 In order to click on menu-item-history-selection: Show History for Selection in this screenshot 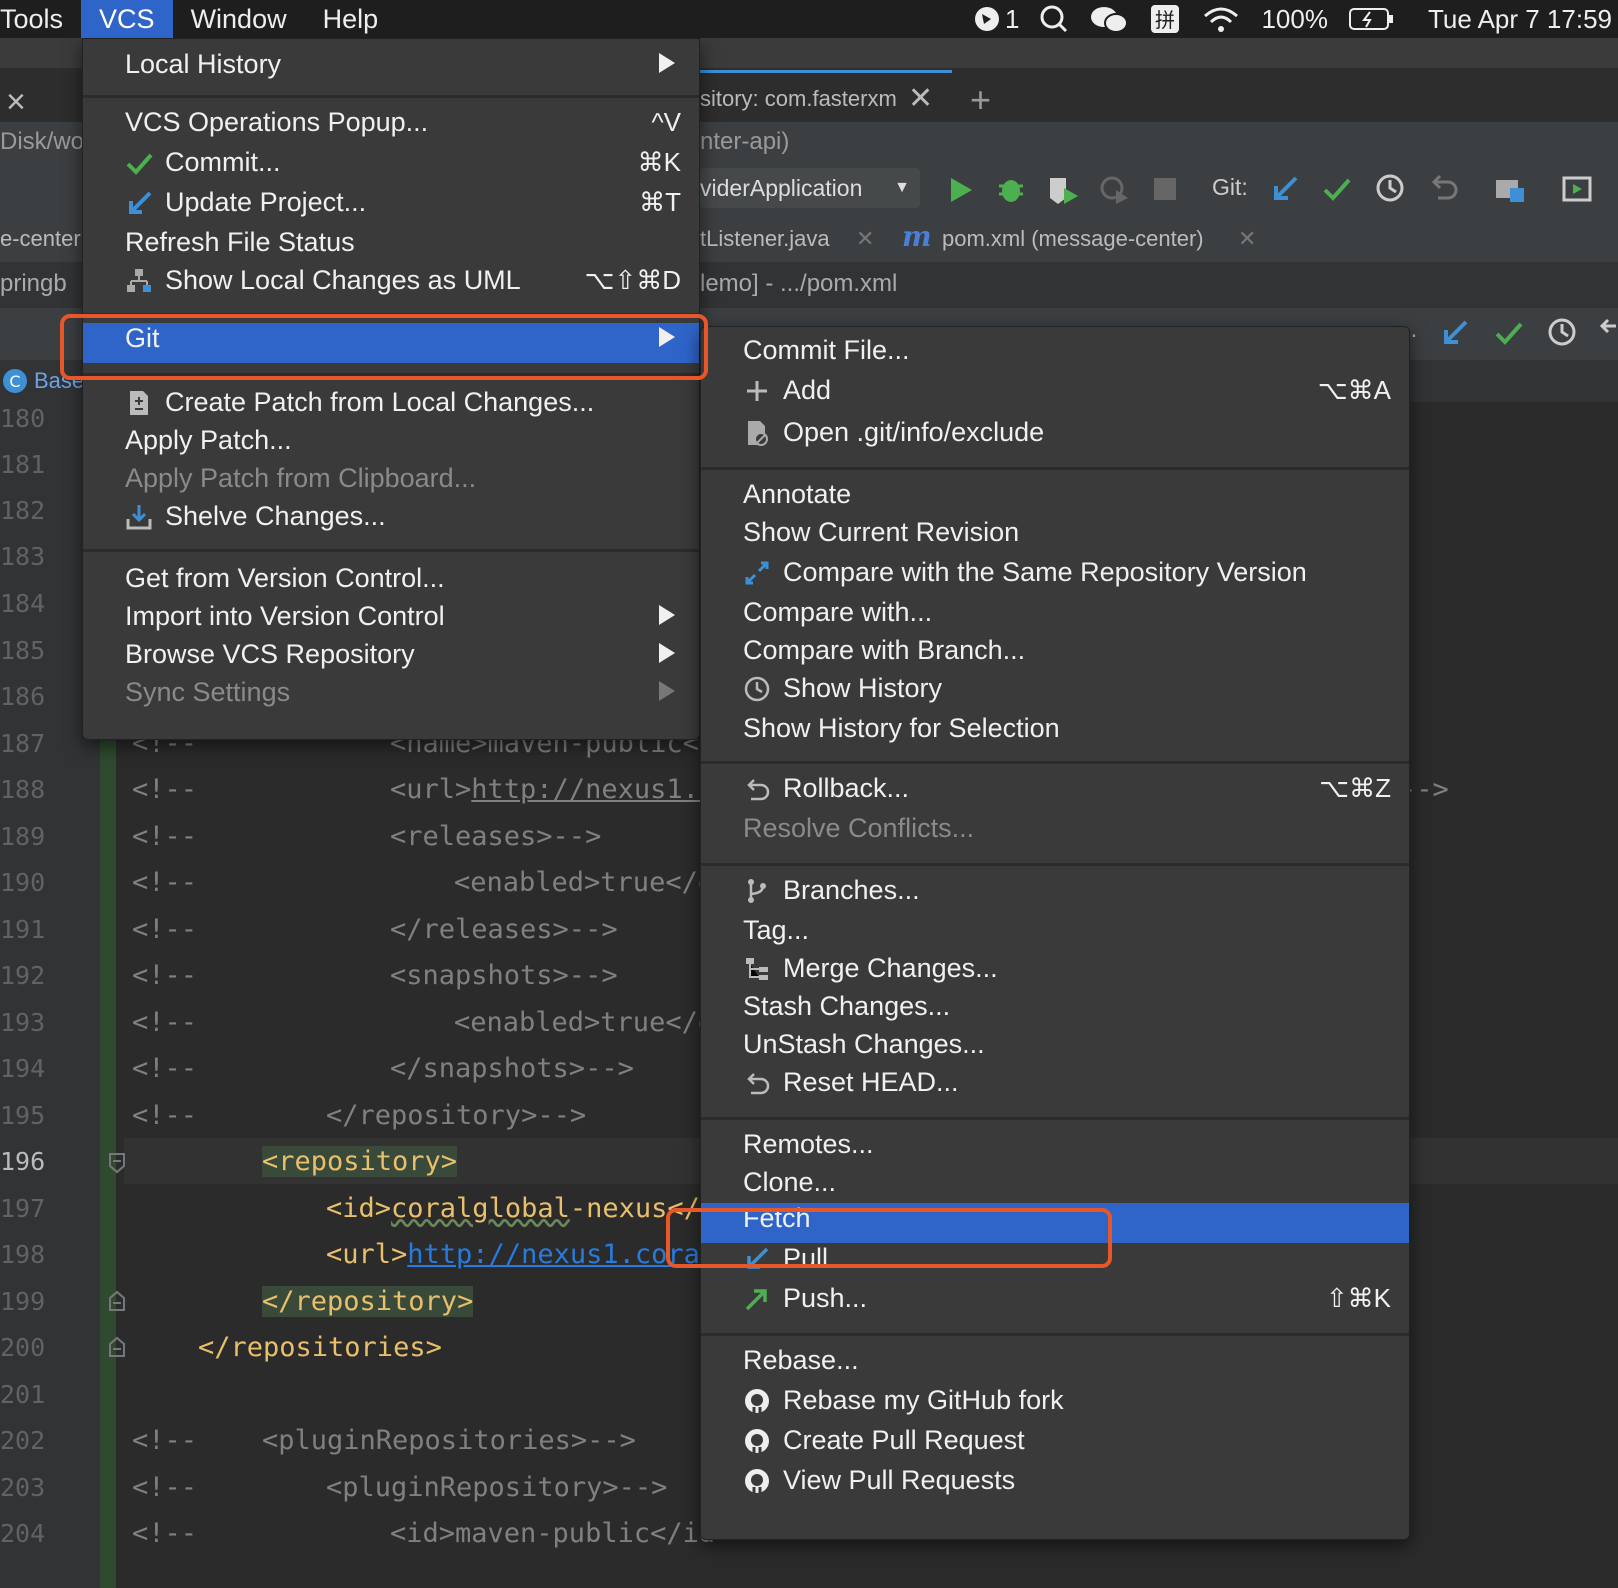, I will do `click(1055, 733)`.